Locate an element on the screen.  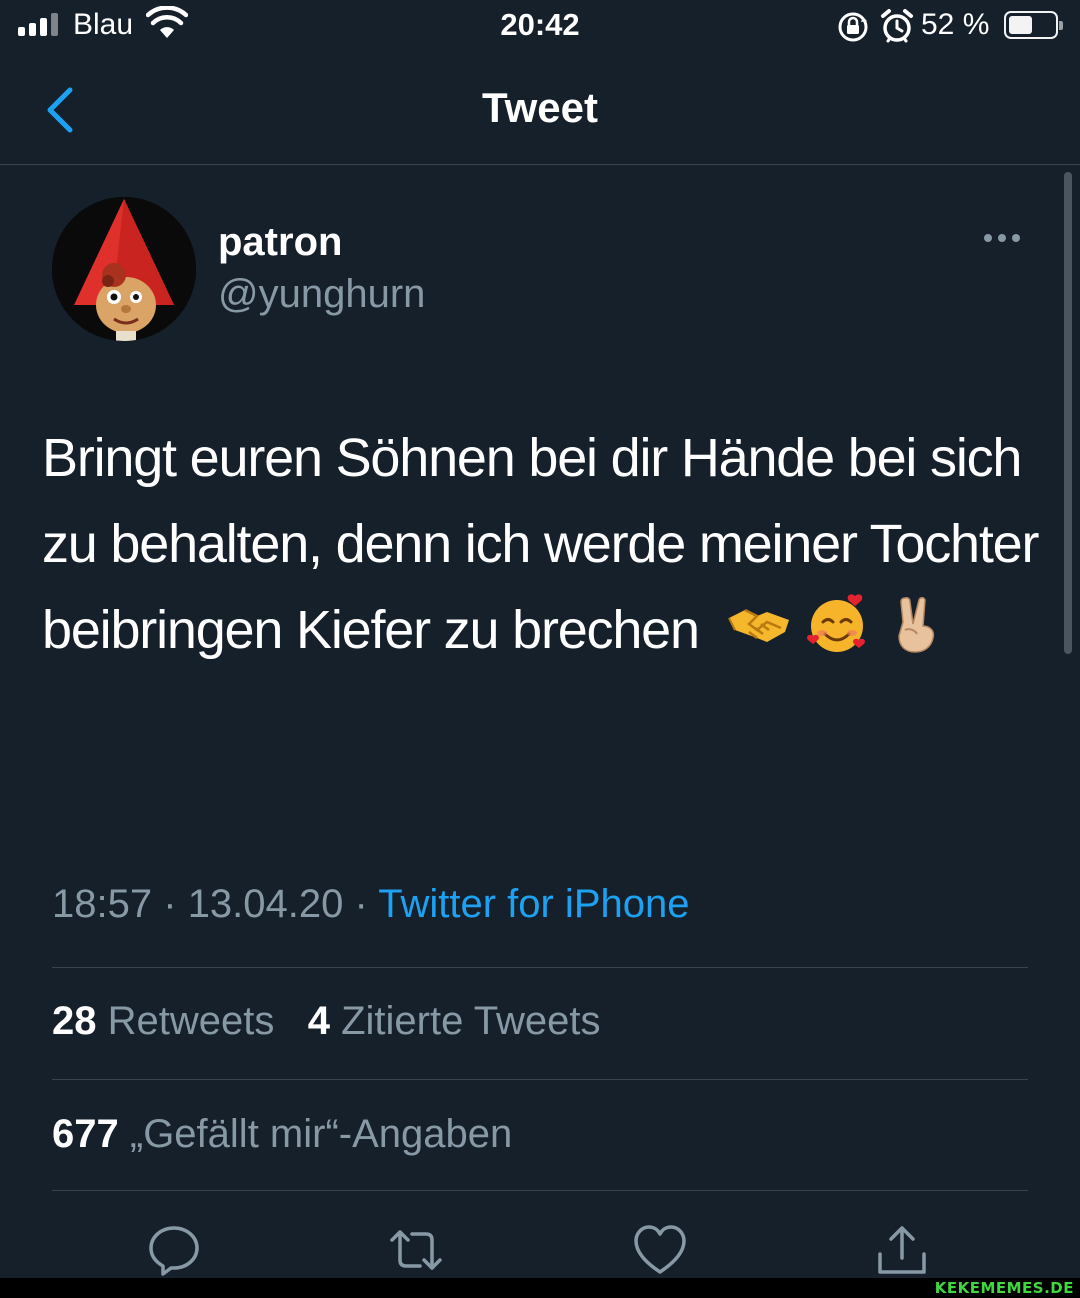
gnome-avatar-image is located at coordinates (124, 269).